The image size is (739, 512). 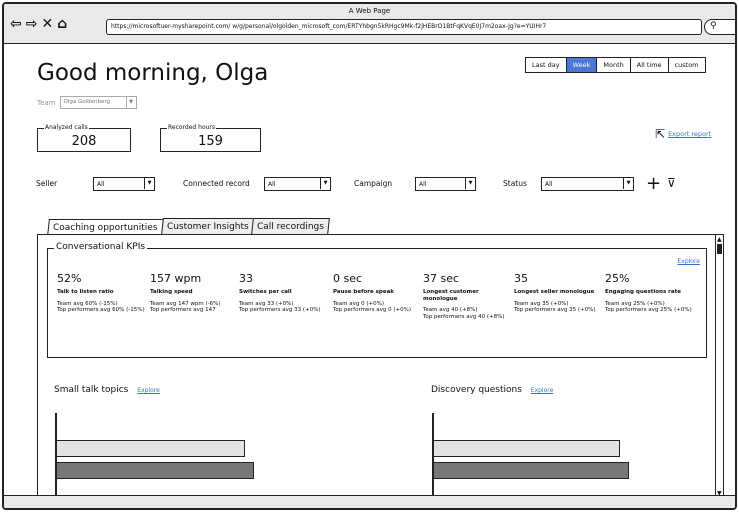 I want to click on browser-nav: ⇦ ⇨ ✕ ⌂, so click(x=38, y=24).